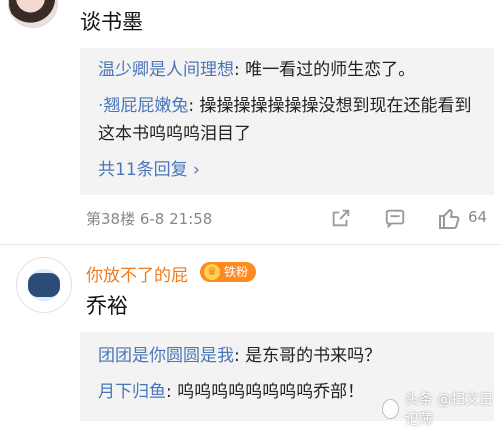  Describe the element at coordinates (450, 218) in the screenshot. I see `like-icon` at that location.